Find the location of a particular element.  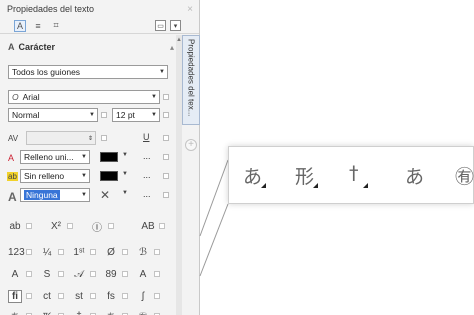

zoomed-glyph-strip: あ 形 † あ ㊒ is located at coordinates (351, 175).